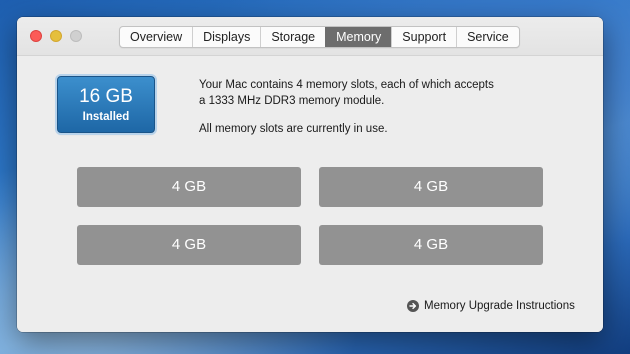 This screenshot has height=354, width=630. Describe the element at coordinates (358, 37) in the screenshot. I see `tab-memory: Memory` at that location.